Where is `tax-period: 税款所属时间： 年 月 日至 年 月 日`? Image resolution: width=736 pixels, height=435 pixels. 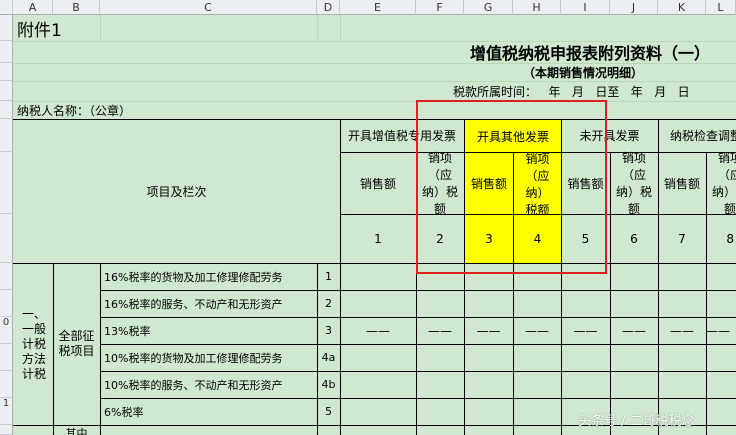 tax-period: 税款所属时间： 年 月 日至 年 月 日 is located at coordinates (571, 91).